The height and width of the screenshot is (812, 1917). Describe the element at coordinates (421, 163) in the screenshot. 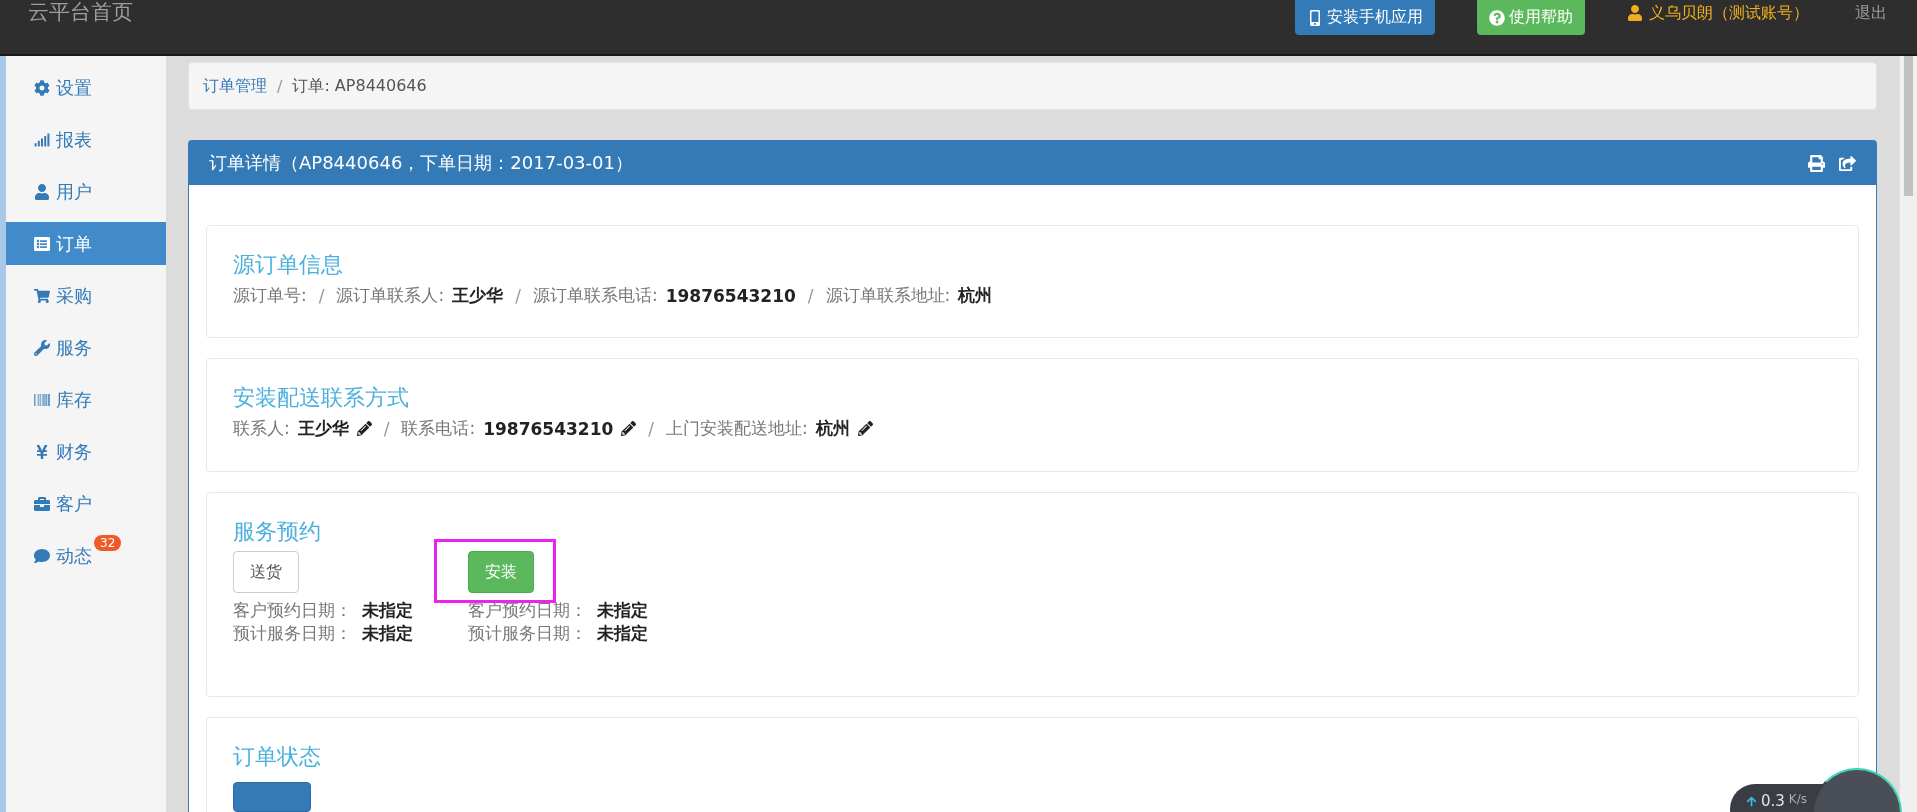

I see `panel-title: 订单详情（AP8440646，下单日期：2017-03-01）` at that location.